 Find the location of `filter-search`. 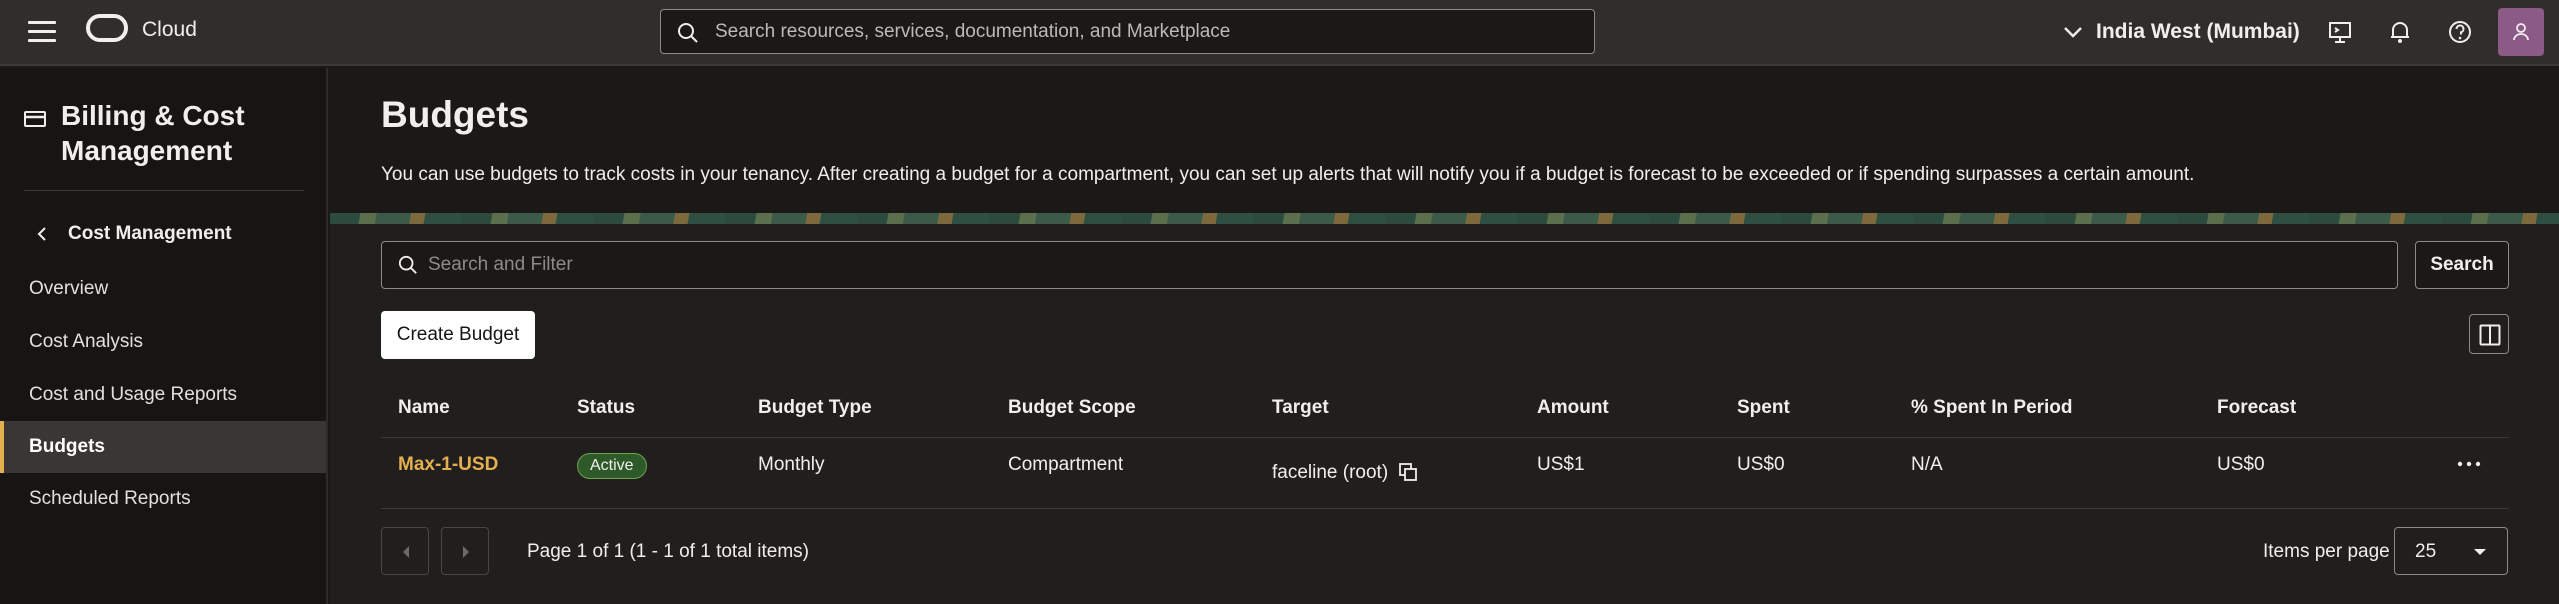

filter-search is located at coordinates (1389, 265).